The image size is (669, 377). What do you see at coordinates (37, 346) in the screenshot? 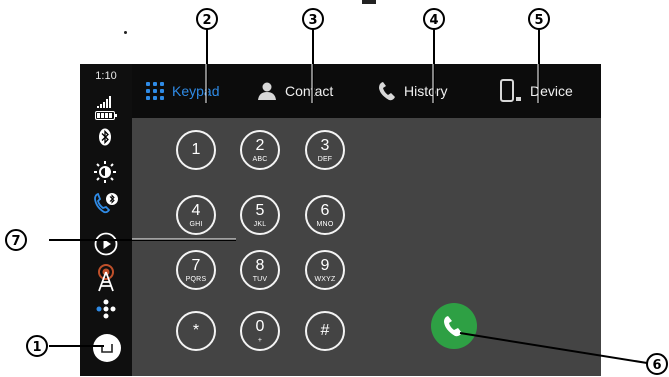
I see `callout-1: 1` at bounding box center [37, 346].